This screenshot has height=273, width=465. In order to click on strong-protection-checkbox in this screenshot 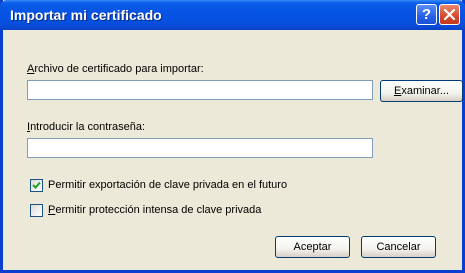, I will do `click(36, 210)`.